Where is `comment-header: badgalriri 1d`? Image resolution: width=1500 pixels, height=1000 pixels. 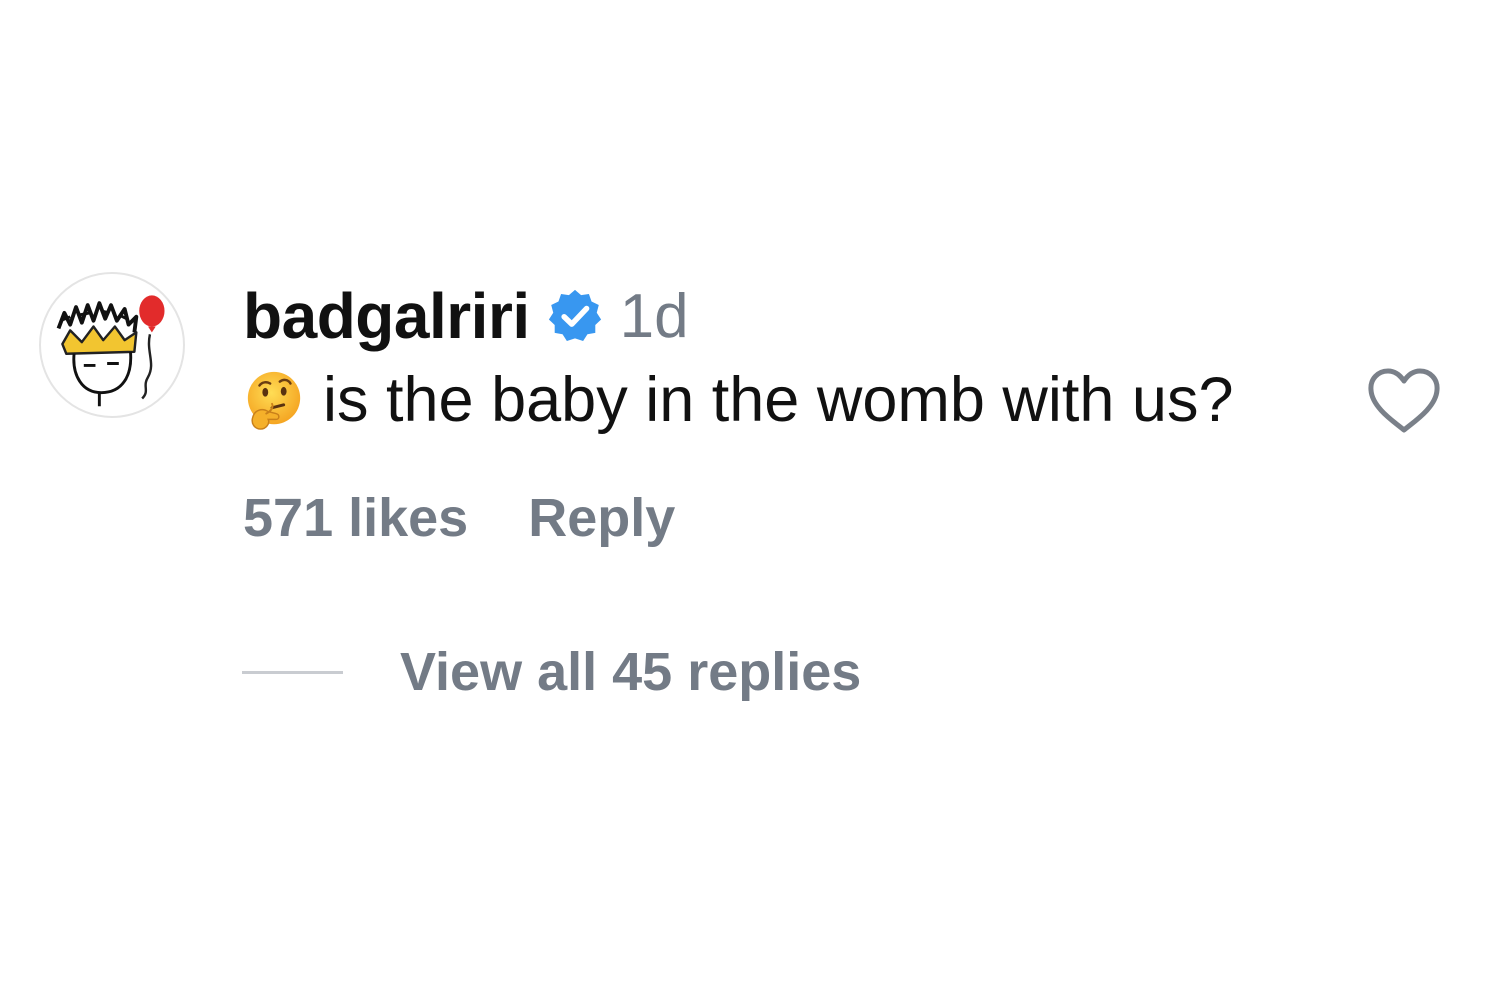
comment-header: badgalriri 1d is located at coordinates (466, 316).